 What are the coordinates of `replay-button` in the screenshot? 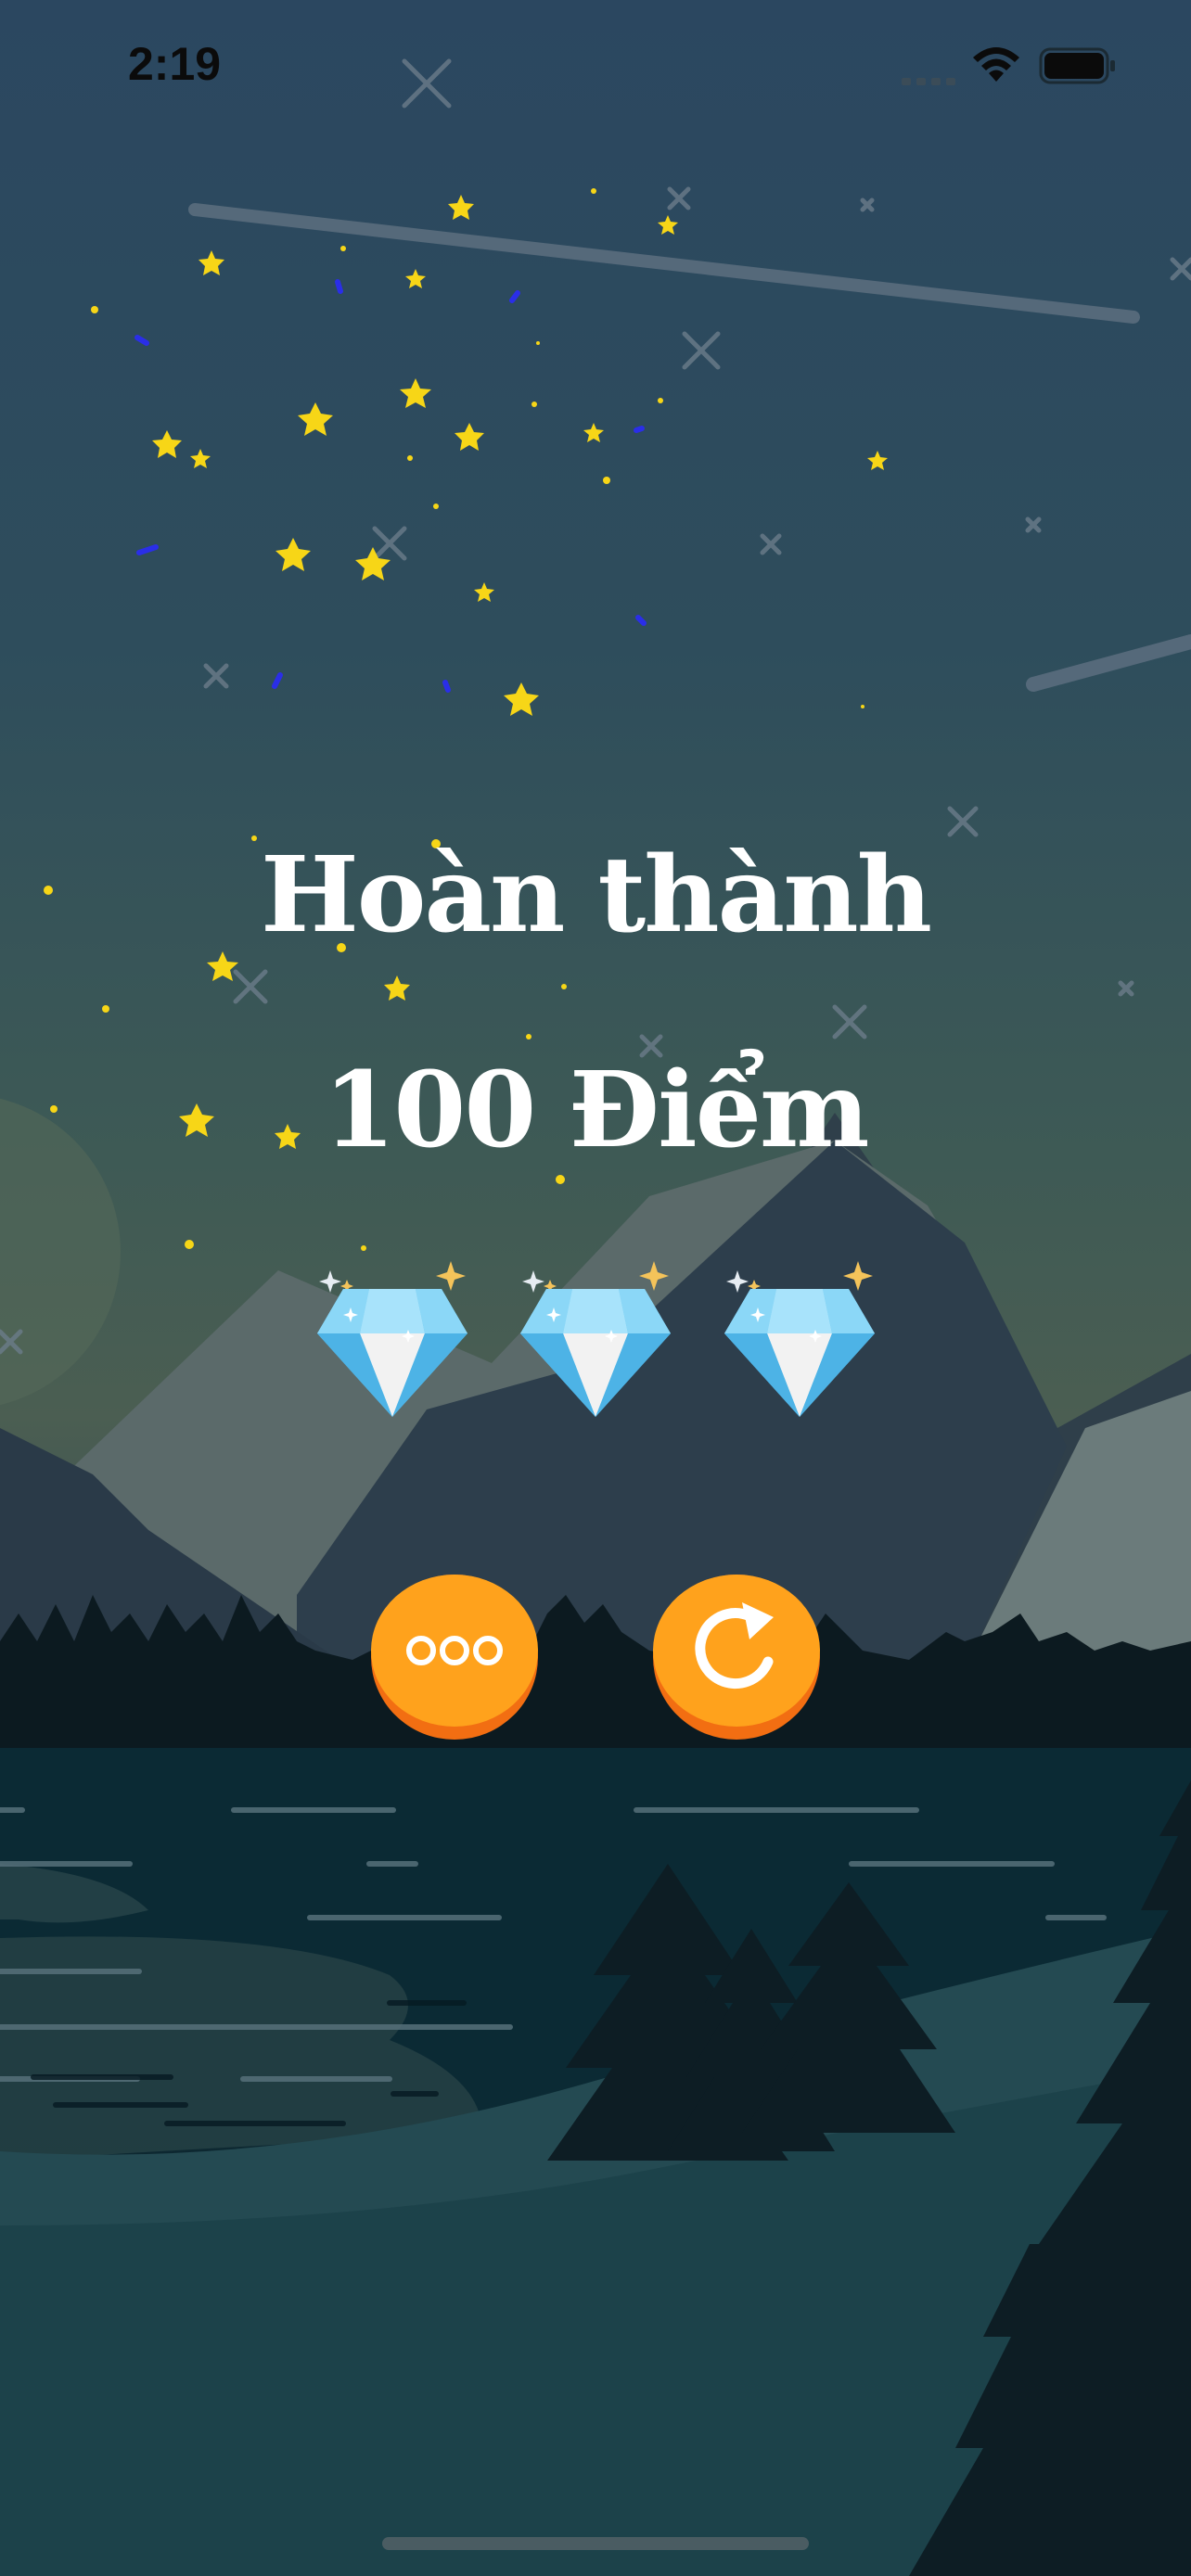 It's located at (736, 1658).